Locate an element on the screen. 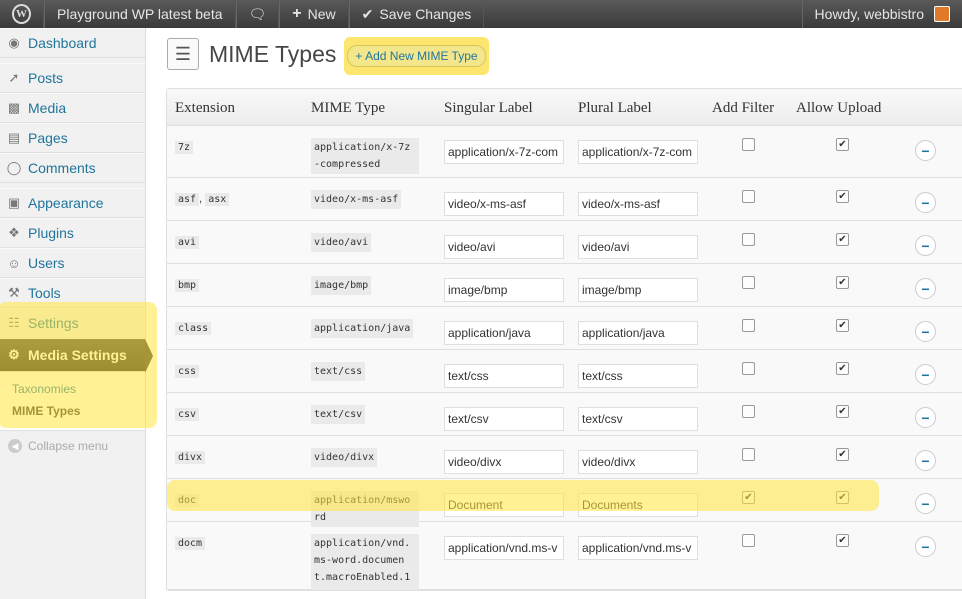  wordpress-icon: W is located at coordinates (21, 14).